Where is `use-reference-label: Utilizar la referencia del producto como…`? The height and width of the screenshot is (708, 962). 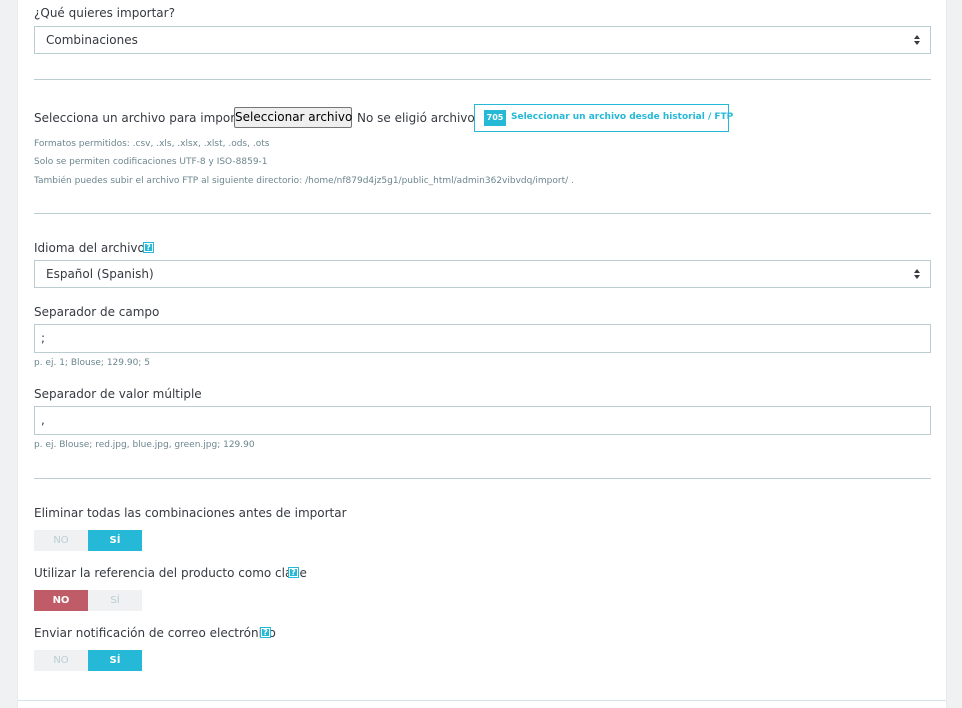 use-reference-label: Utilizar la referencia del producto como… is located at coordinates (170, 573).